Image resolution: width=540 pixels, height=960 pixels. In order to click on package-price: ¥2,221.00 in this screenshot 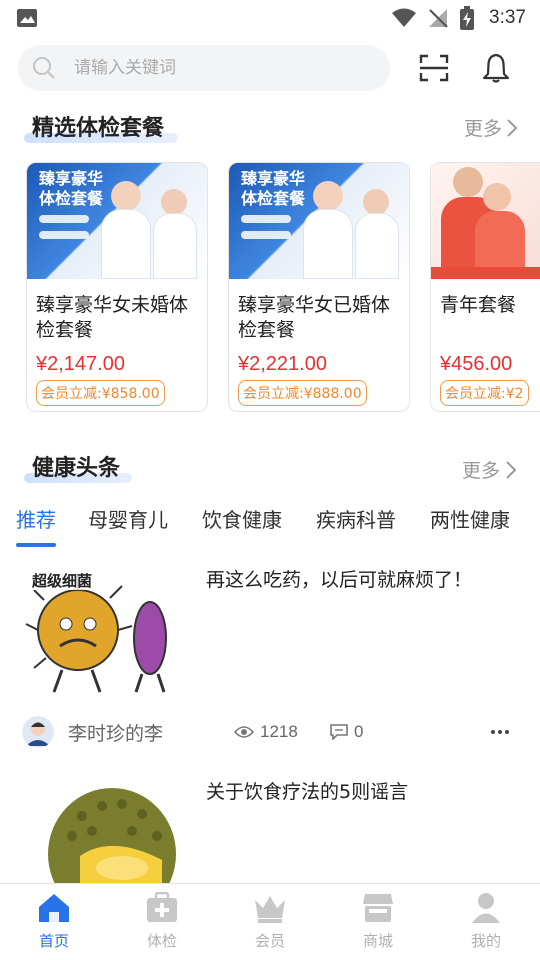, I will do `click(282, 364)`.